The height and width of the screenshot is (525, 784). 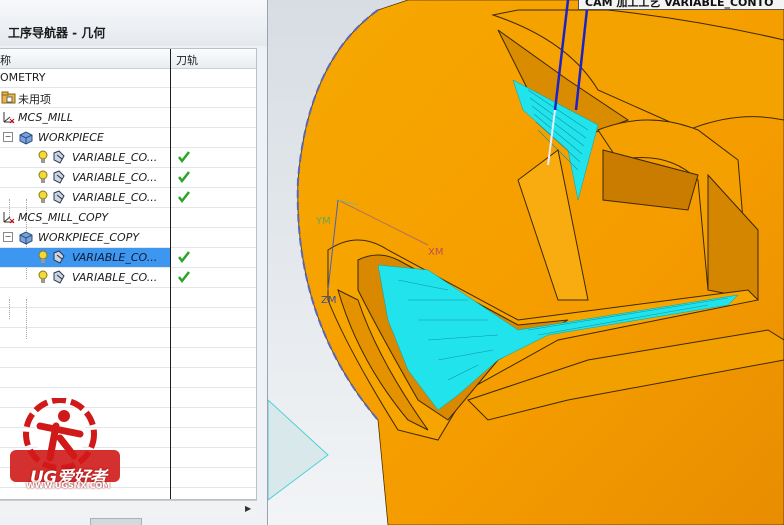 What do you see at coordinates (5, 60) in the screenshot?
I see `column-header-name: 称` at bounding box center [5, 60].